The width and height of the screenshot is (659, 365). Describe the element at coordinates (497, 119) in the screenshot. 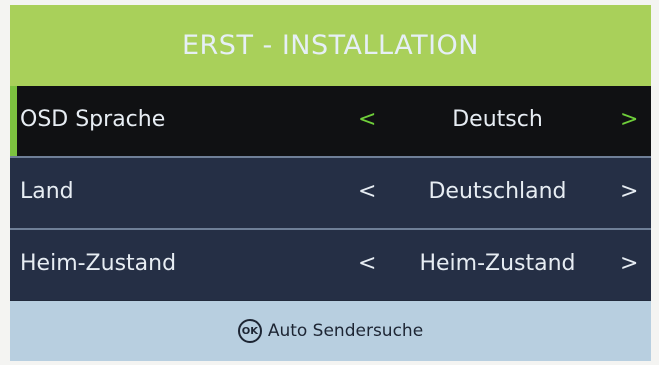

I see `menu-item-value: Deutsch` at that location.